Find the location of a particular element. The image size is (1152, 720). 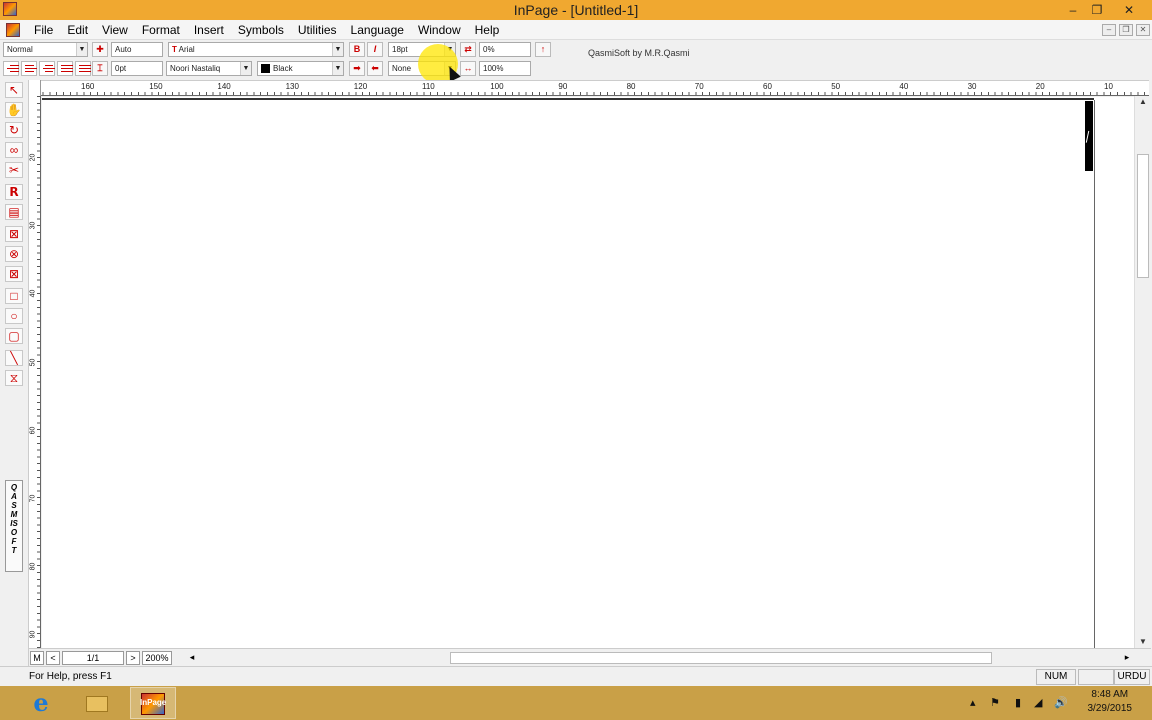

italic-button: I is located at coordinates (375, 49).